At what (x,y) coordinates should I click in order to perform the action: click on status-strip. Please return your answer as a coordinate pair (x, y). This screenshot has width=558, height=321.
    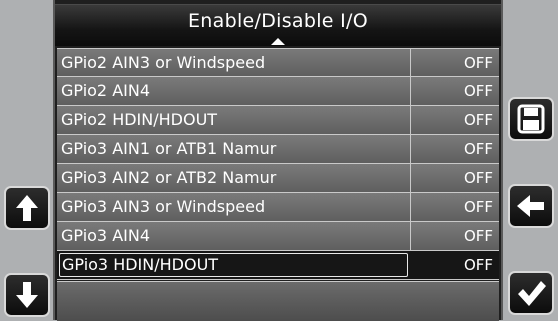
    Looking at the image, I should click on (278, 301).